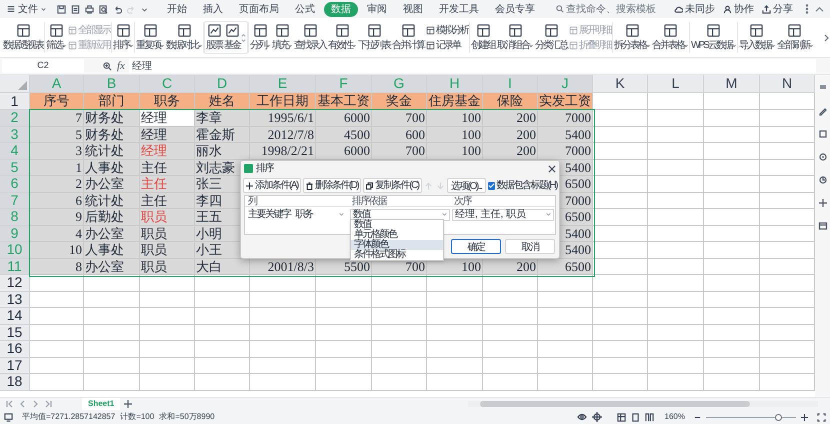 The height and width of the screenshot is (424, 830). I want to click on window-icon, so click(823, 226).